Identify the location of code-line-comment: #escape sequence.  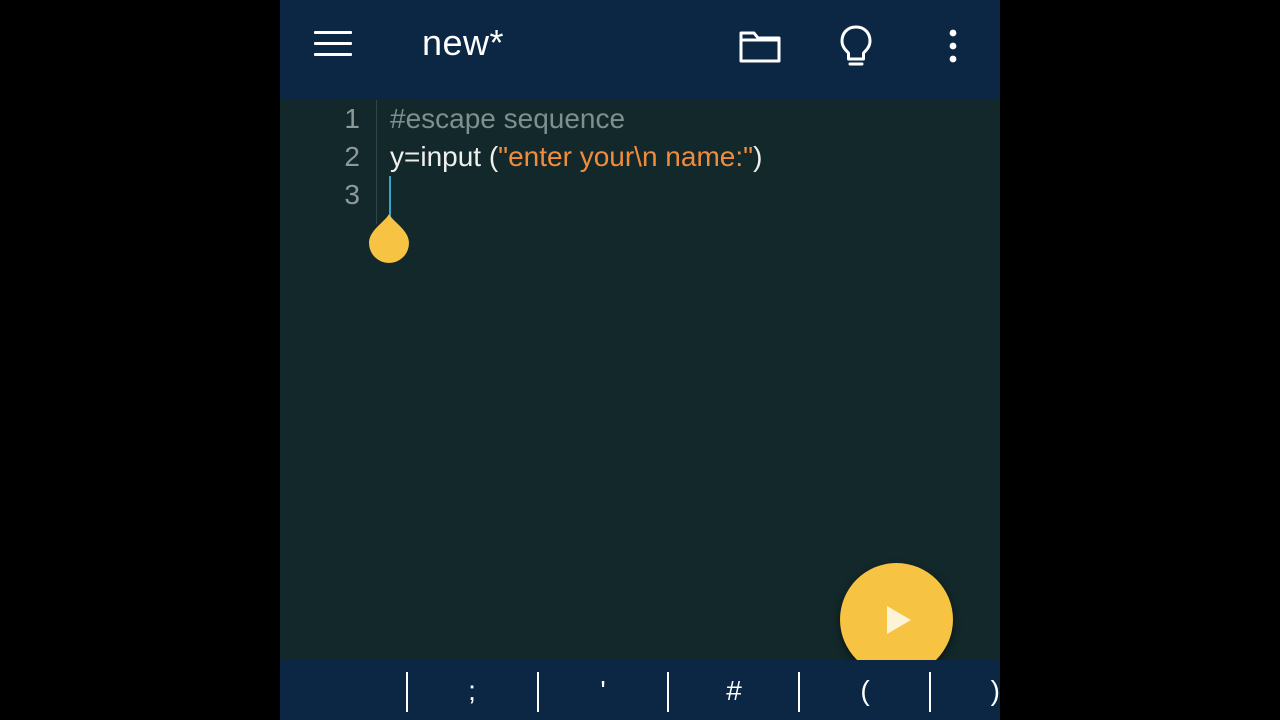
(508, 118).